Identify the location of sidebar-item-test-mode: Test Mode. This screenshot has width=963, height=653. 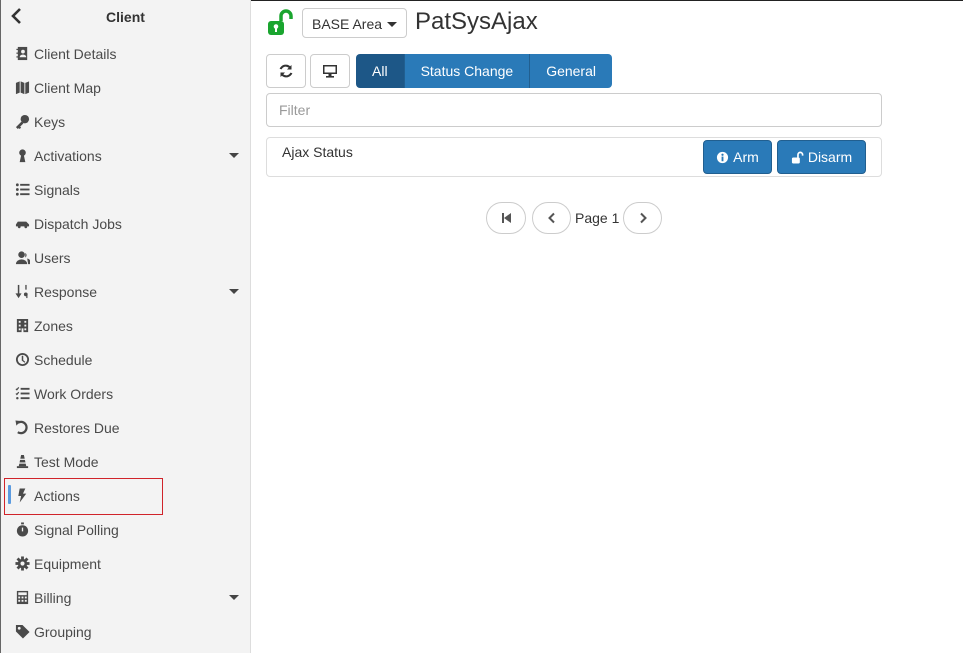
(128, 461).